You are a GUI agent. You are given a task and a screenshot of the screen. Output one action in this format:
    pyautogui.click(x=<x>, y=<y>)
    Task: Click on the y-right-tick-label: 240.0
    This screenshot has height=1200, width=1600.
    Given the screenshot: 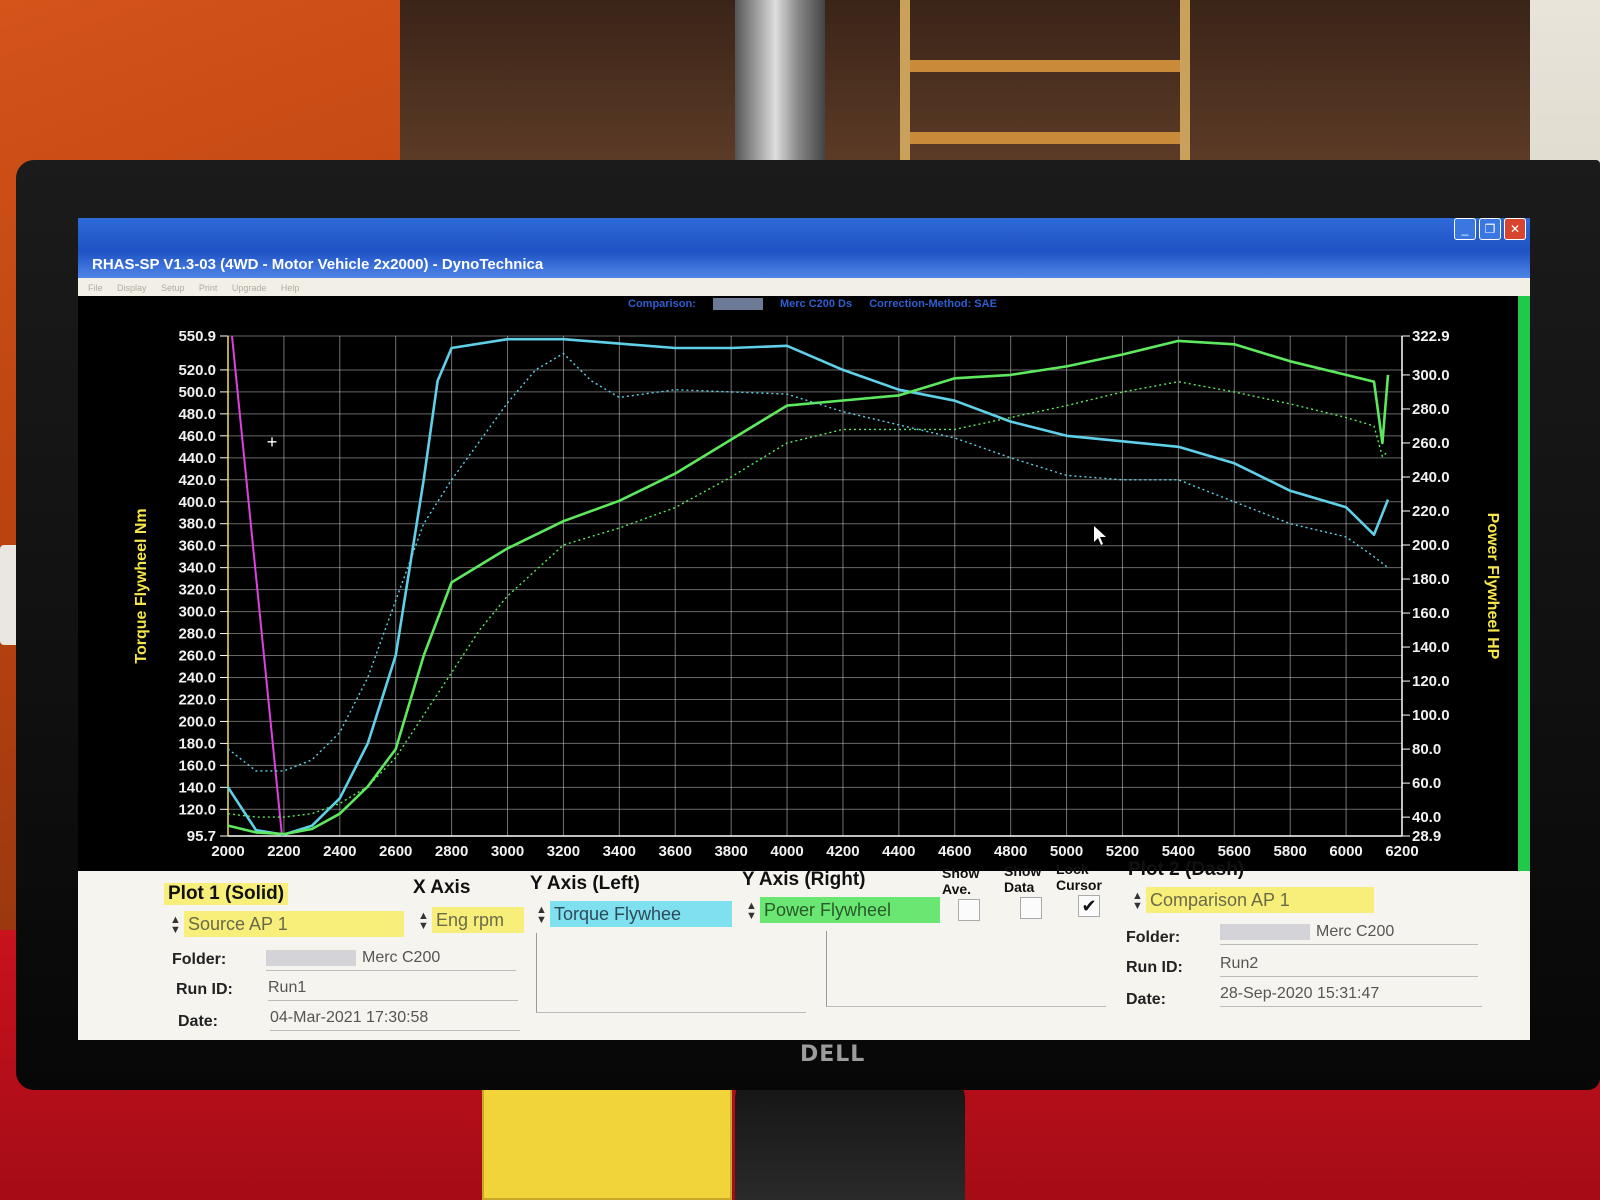 What is the action you would take?
    pyautogui.click(x=1431, y=477)
    